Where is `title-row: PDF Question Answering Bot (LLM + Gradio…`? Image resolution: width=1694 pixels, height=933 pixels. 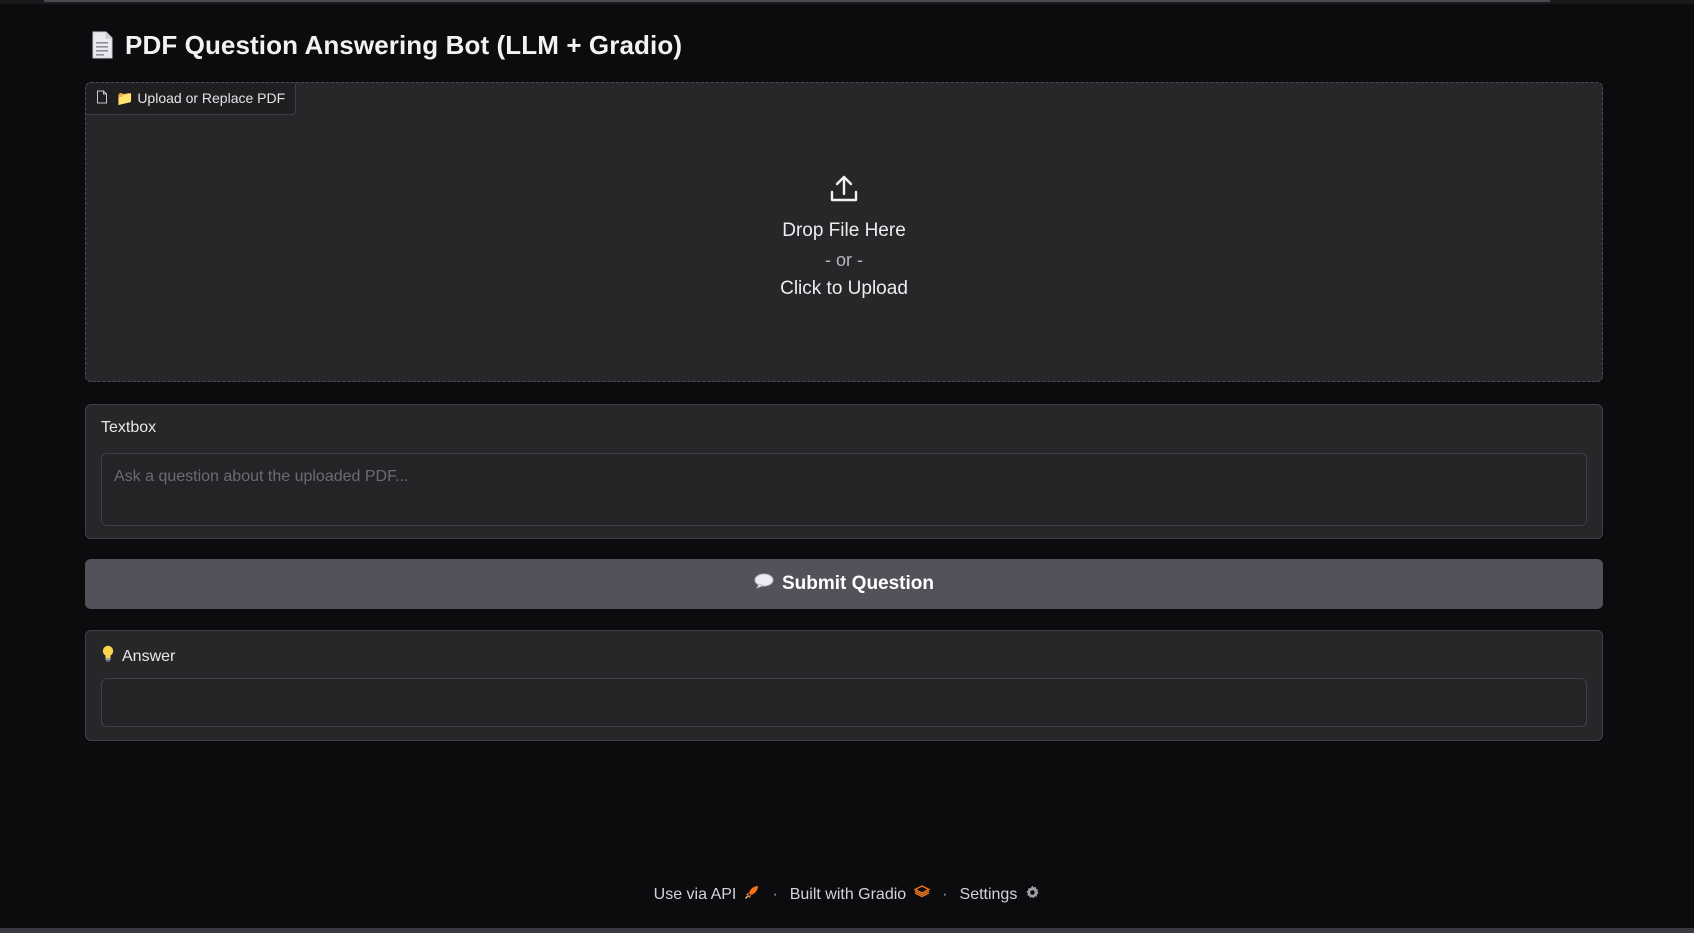 title-row: PDF Question Answering Bot (LLM + Gradio… is located at coordinates (386, 45).